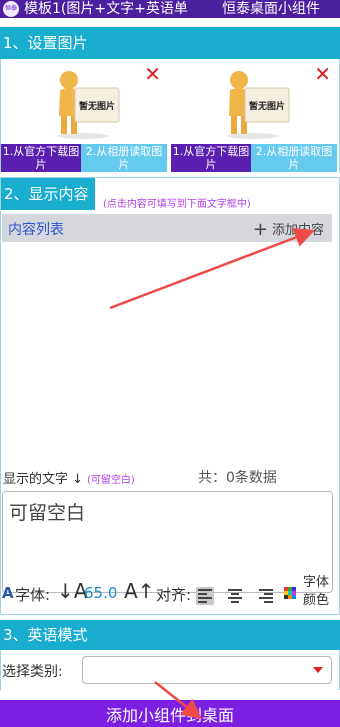 Image resolution: width=340 pixels, height=727 pixels. Describe the element at coordinates (170, 713) in the screenshot. I see `add-widget-to-desktop-button: 添加小组件到桌面` at that location.